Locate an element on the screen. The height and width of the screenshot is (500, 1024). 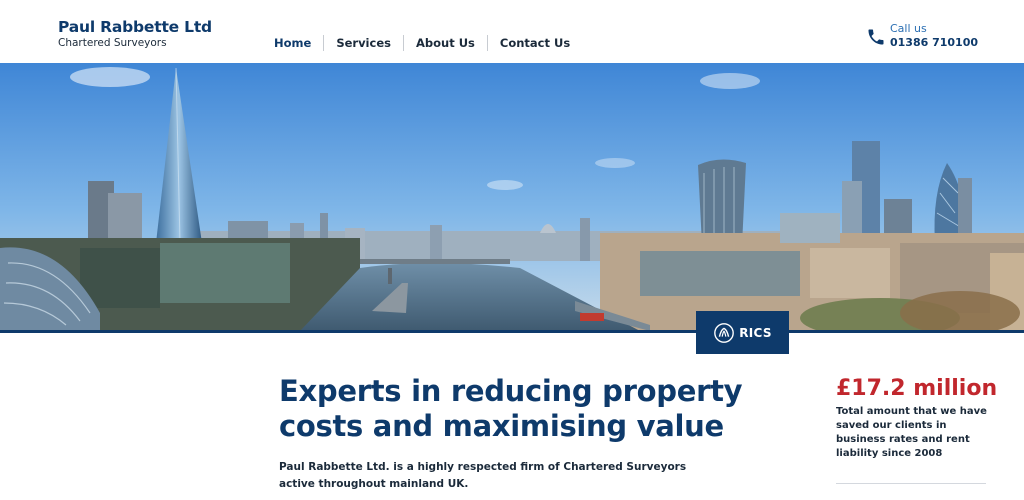
nav-item-contact-us: Contact Us is located at coordinates (534, 43).